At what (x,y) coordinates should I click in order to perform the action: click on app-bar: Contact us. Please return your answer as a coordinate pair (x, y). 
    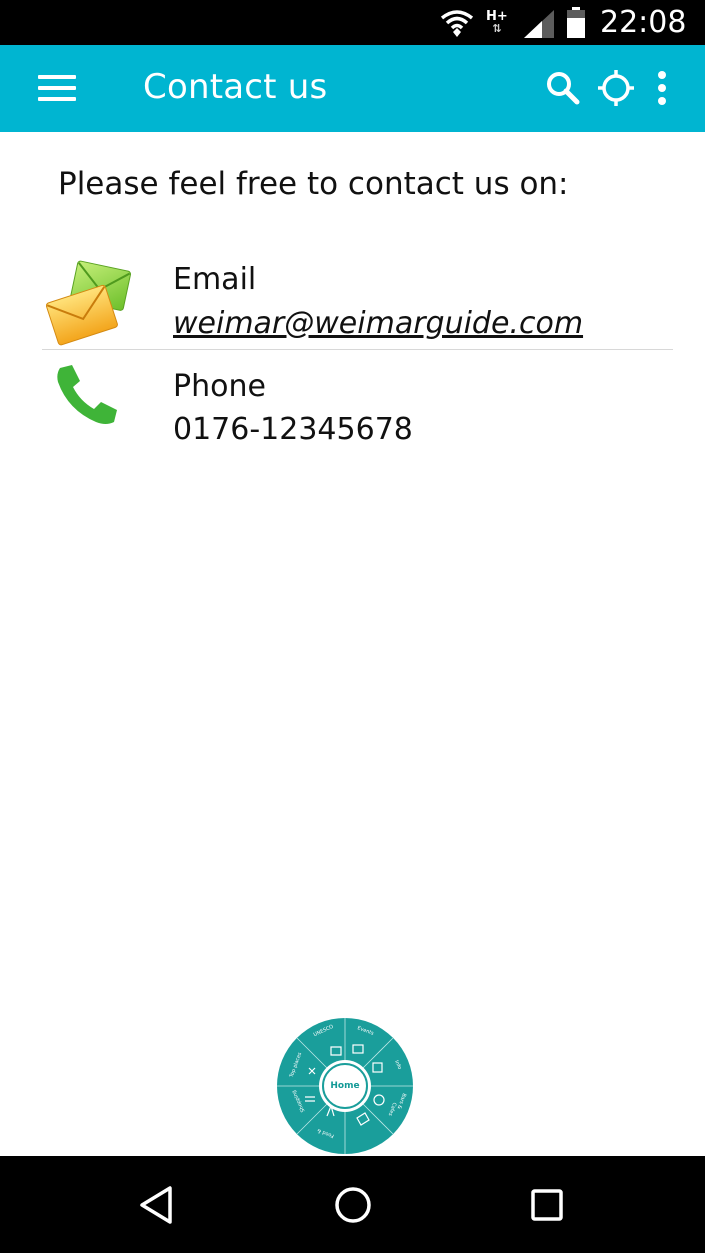
    Looking at the image, I should click on (352, 88).